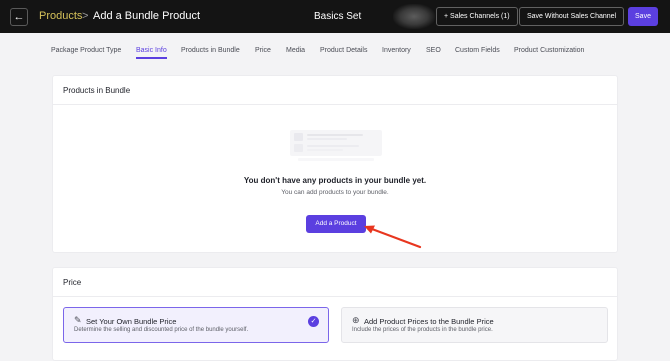 The width and height of the screenshot is (670, 361). What do you see at coordinates (97, 90) in the screenshot?
I see `section-title: Products in Bundle` at bounding box center [97, 90].